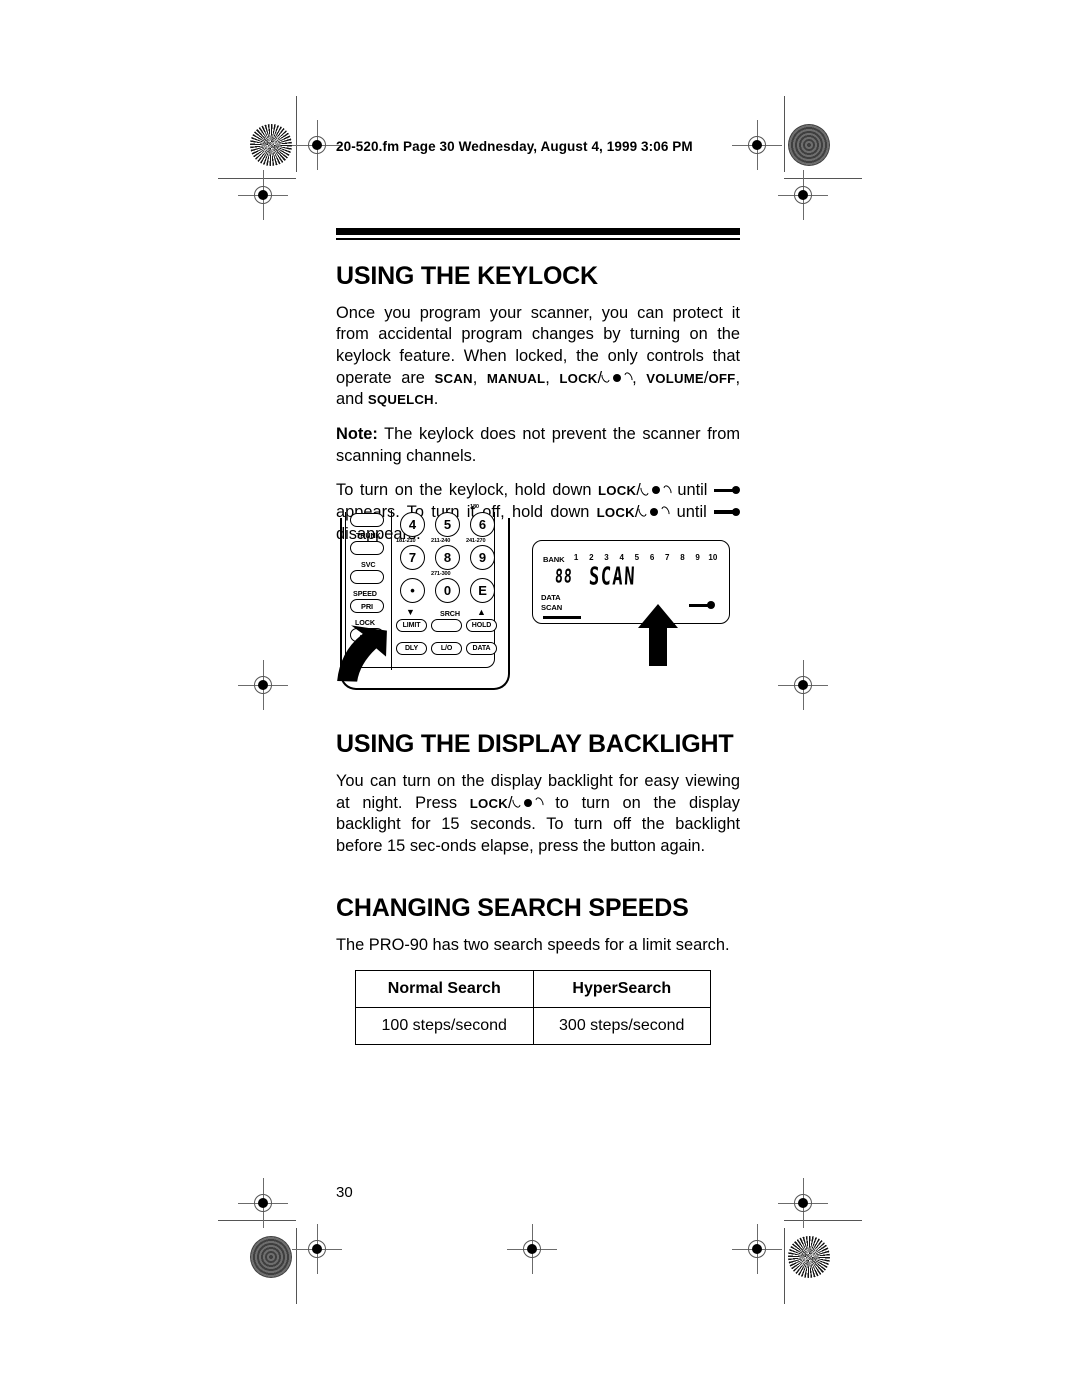 The width and height of the screenshot is (1080, 1397). I want to click on howto-text-b: until, so click(692, 490).